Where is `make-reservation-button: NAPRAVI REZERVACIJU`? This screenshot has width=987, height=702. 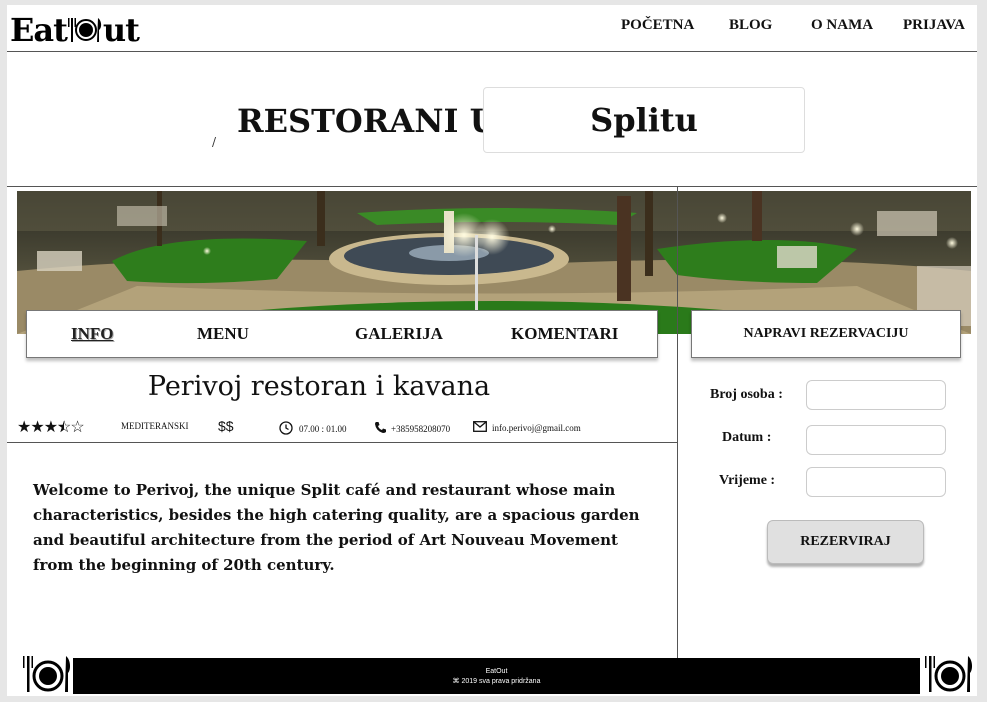
make-reservation-button: NAPRAVI REZERVACIJU is located at coordinates (826, 334).